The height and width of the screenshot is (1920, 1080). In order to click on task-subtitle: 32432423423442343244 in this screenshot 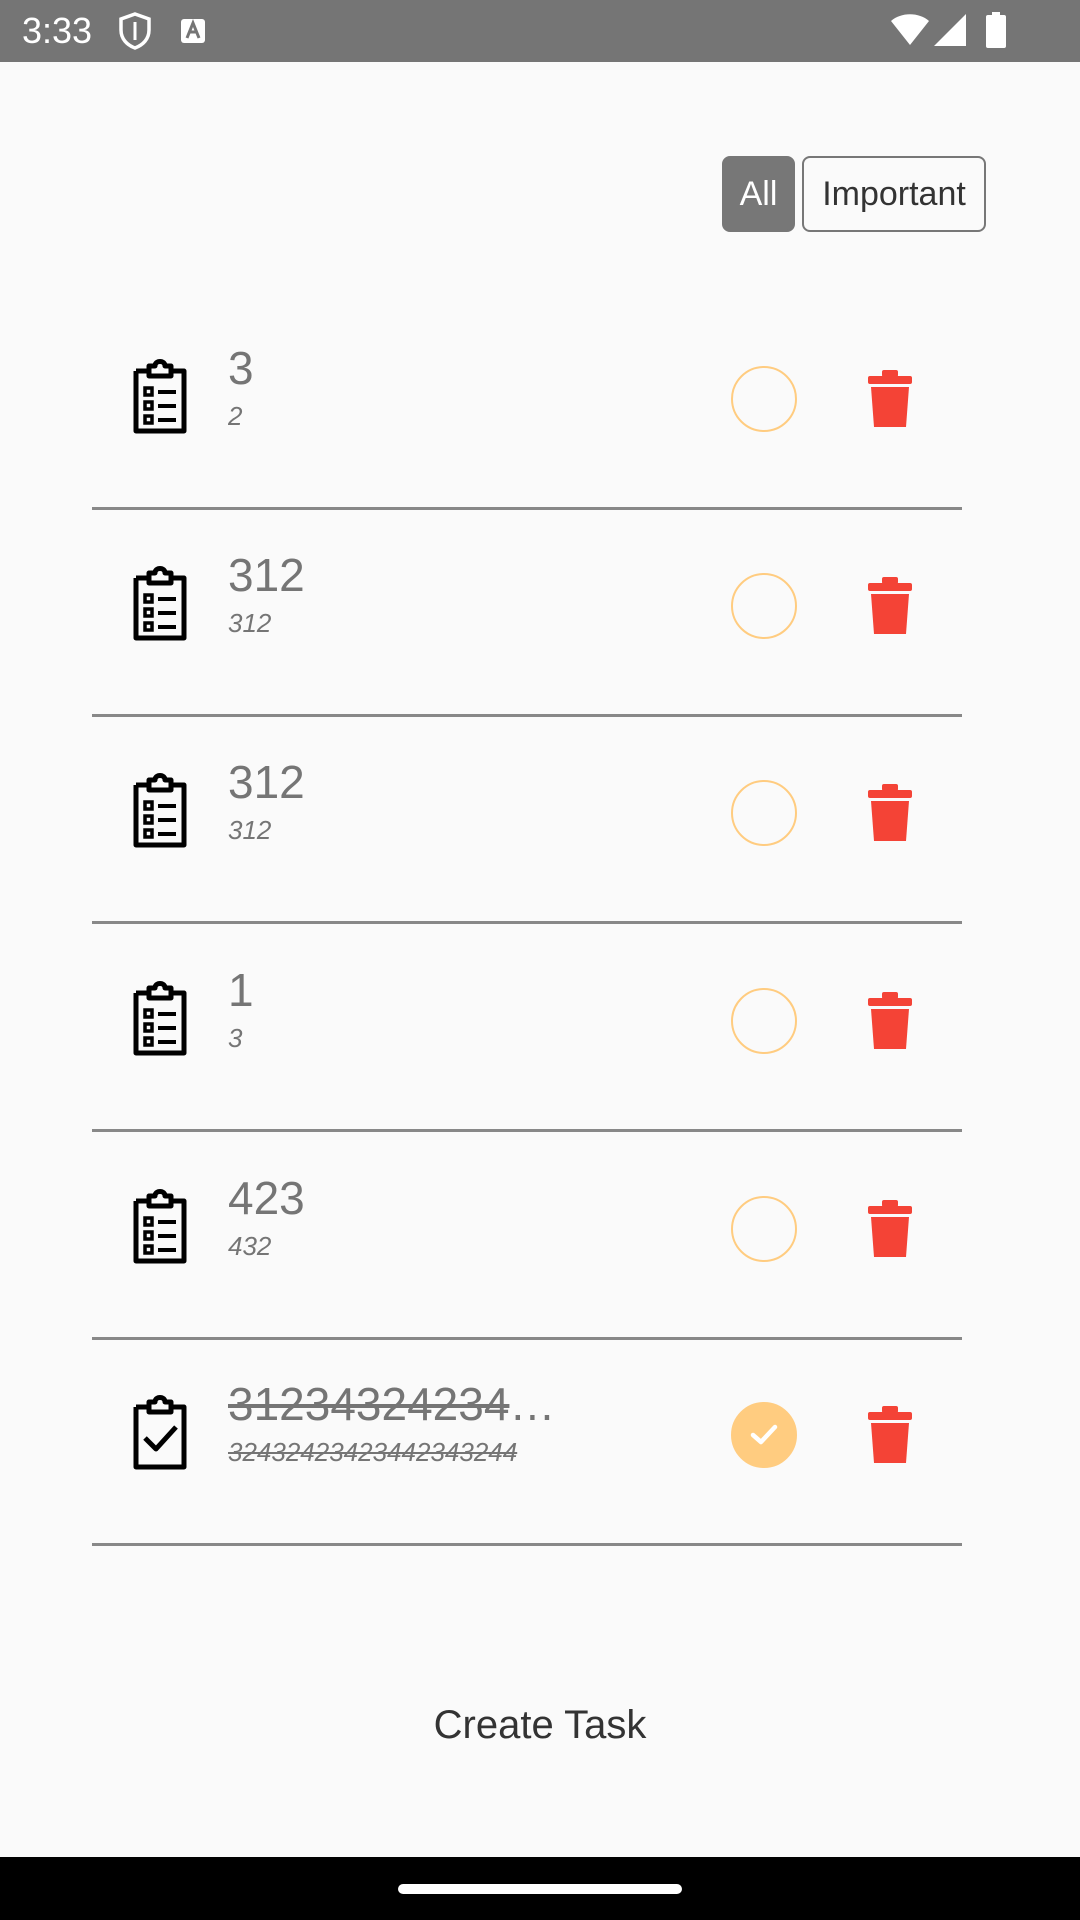, I will do `click(373, 1452)`.